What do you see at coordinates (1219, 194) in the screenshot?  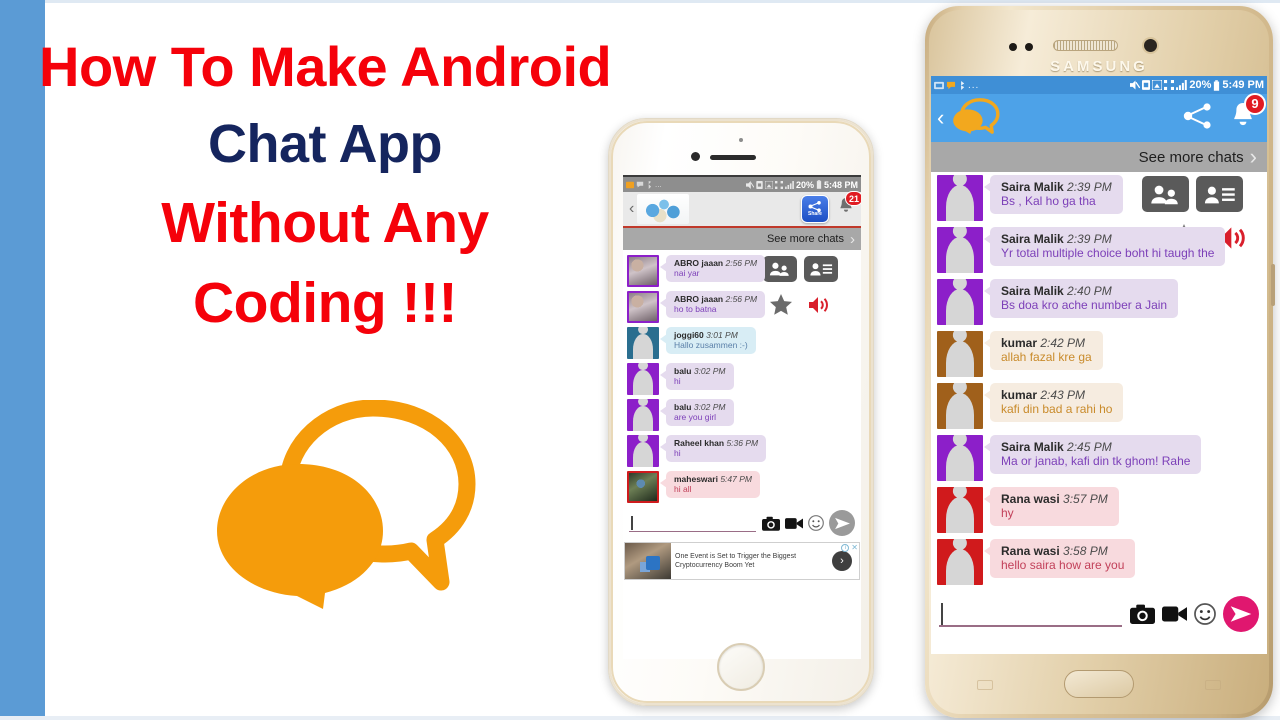 I see `samsung-overlay-contact-button` at bounding box center [1219, 194].